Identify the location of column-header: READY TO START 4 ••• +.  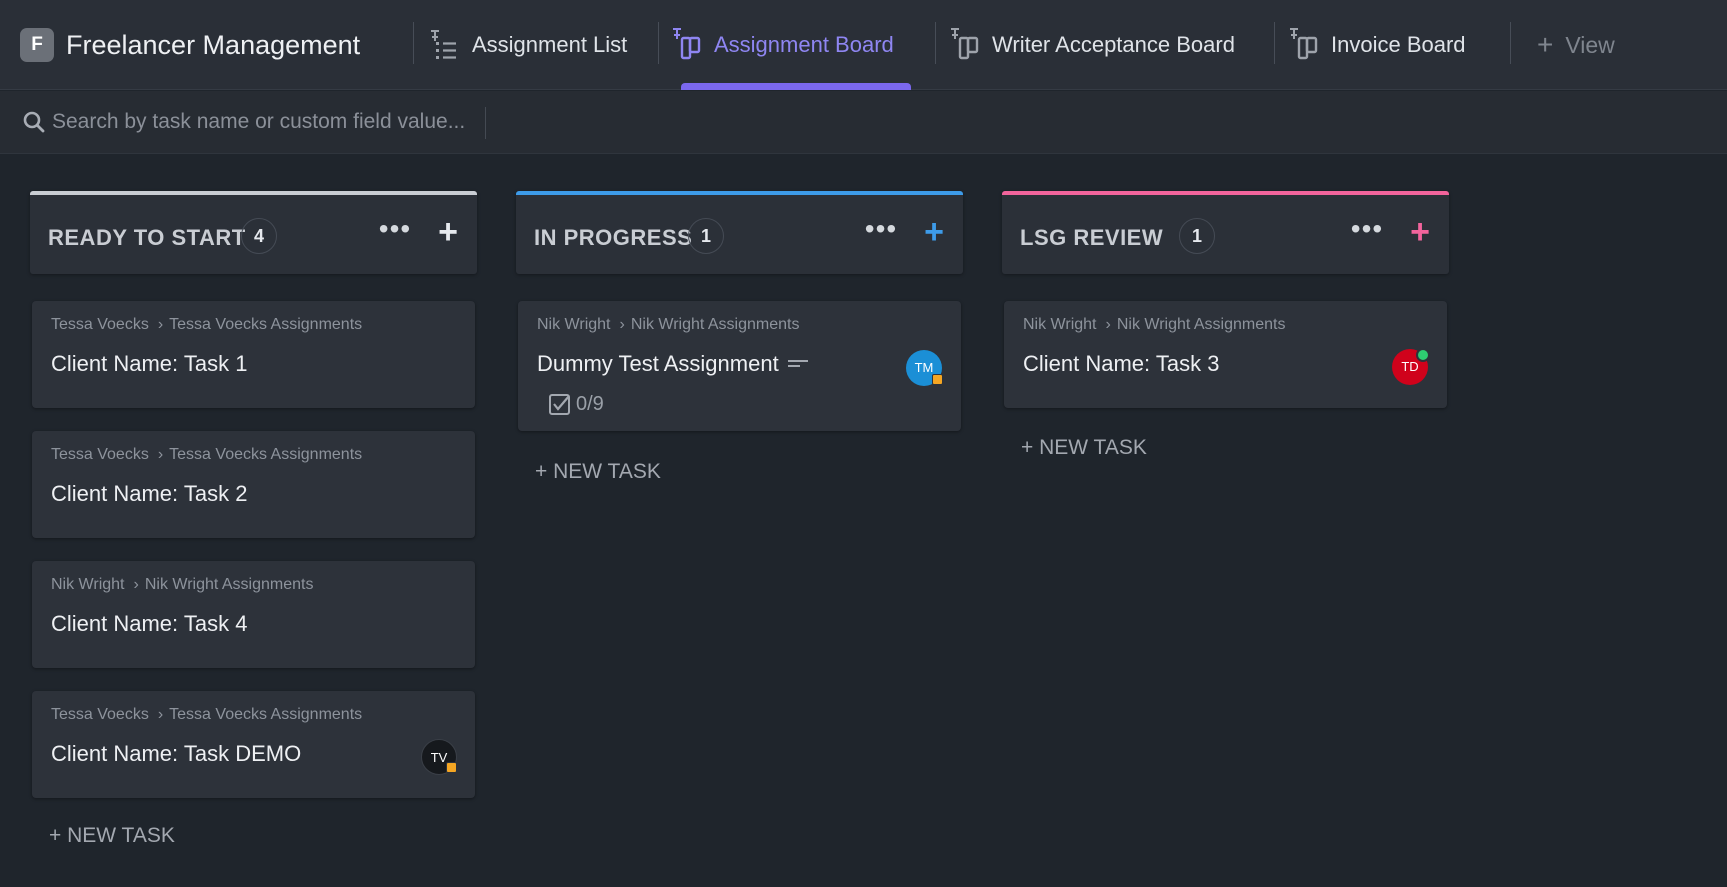
(253, 232).